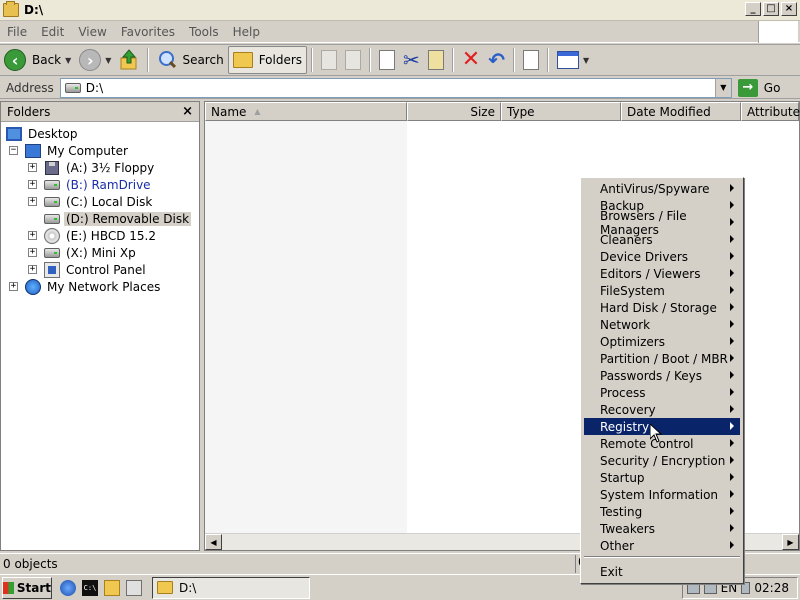 The image size is (800, 600). Describe the element at coordinates (573, 60) in the screenshot. I see `views-button: ▼` at that location.